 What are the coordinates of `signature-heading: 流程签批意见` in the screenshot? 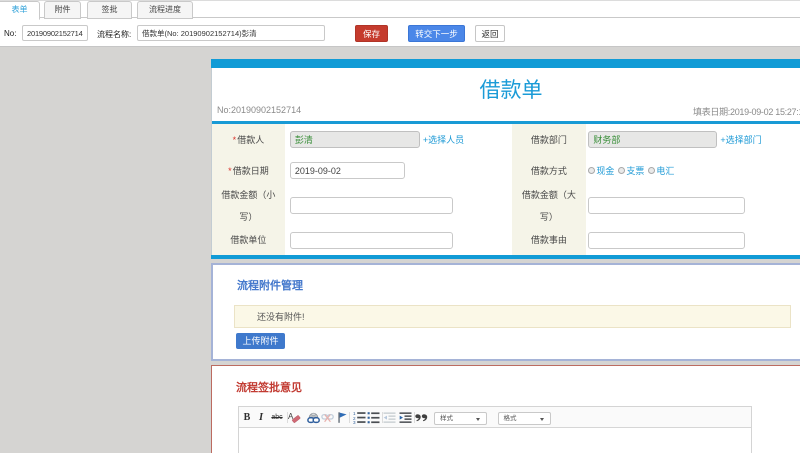 It's located at (269, 388).